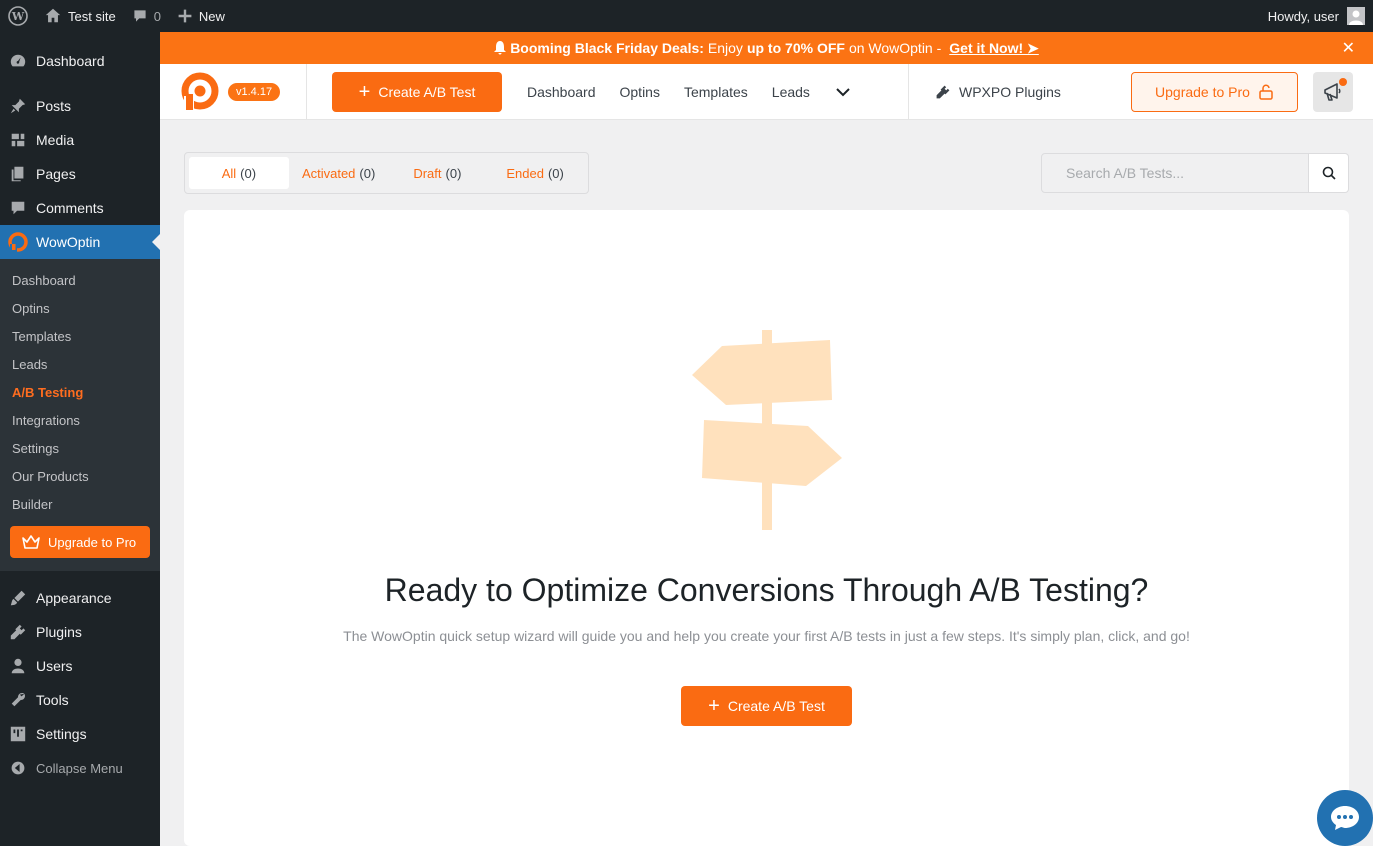 Image resolution: width=1373 pixels, height=846 pixels. I want to click on search-button, so click(1329, 173).